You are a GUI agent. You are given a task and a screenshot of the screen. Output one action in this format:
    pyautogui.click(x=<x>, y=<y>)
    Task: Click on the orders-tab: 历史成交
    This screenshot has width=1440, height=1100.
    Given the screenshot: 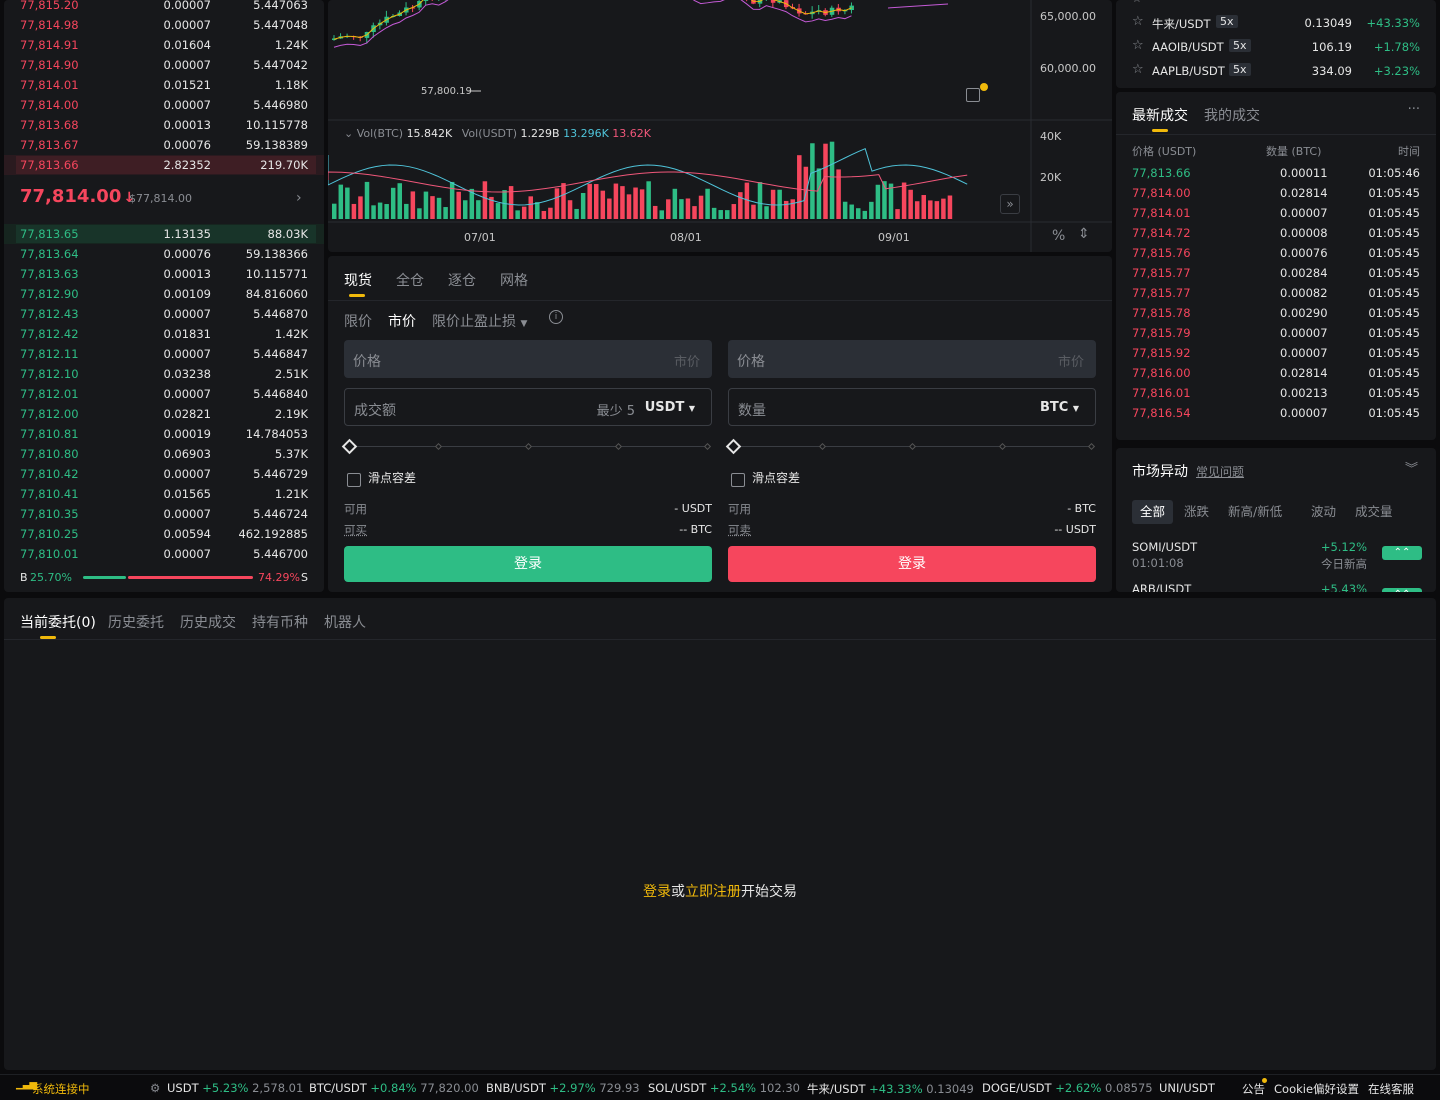 What is the action you would take?
    pyautogui.click(x=208, y=622)
    